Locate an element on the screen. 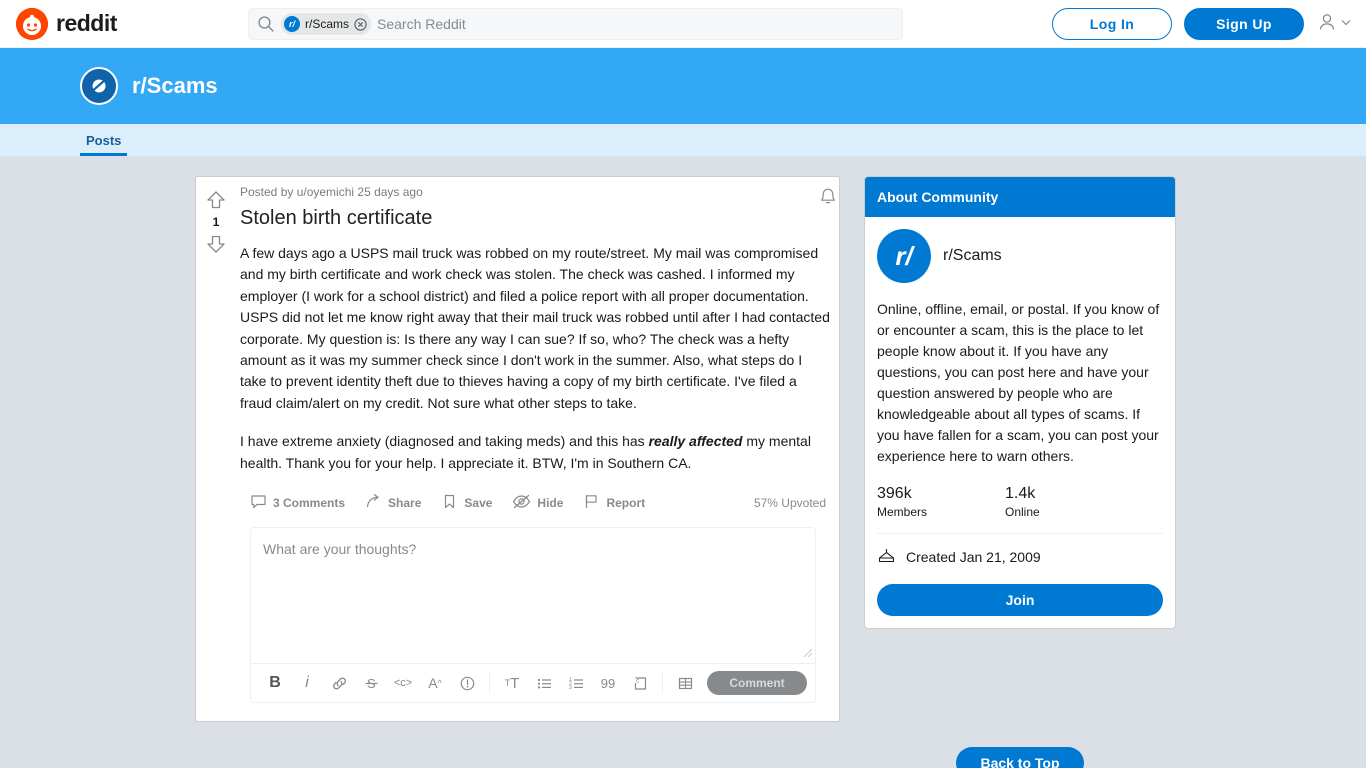  online-stat: 1.4k Online is located at coordinates (1069, 502).